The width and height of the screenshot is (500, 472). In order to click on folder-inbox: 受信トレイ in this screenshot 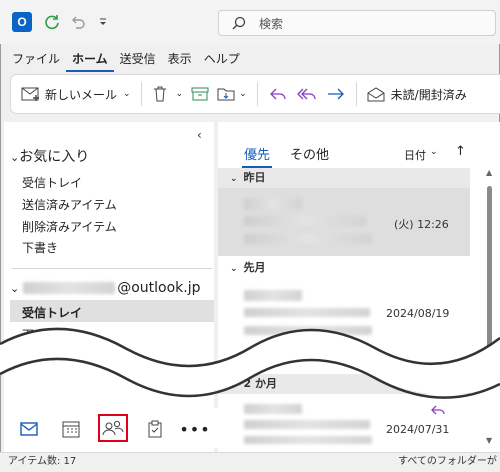, I will do `click(52, 182)`.